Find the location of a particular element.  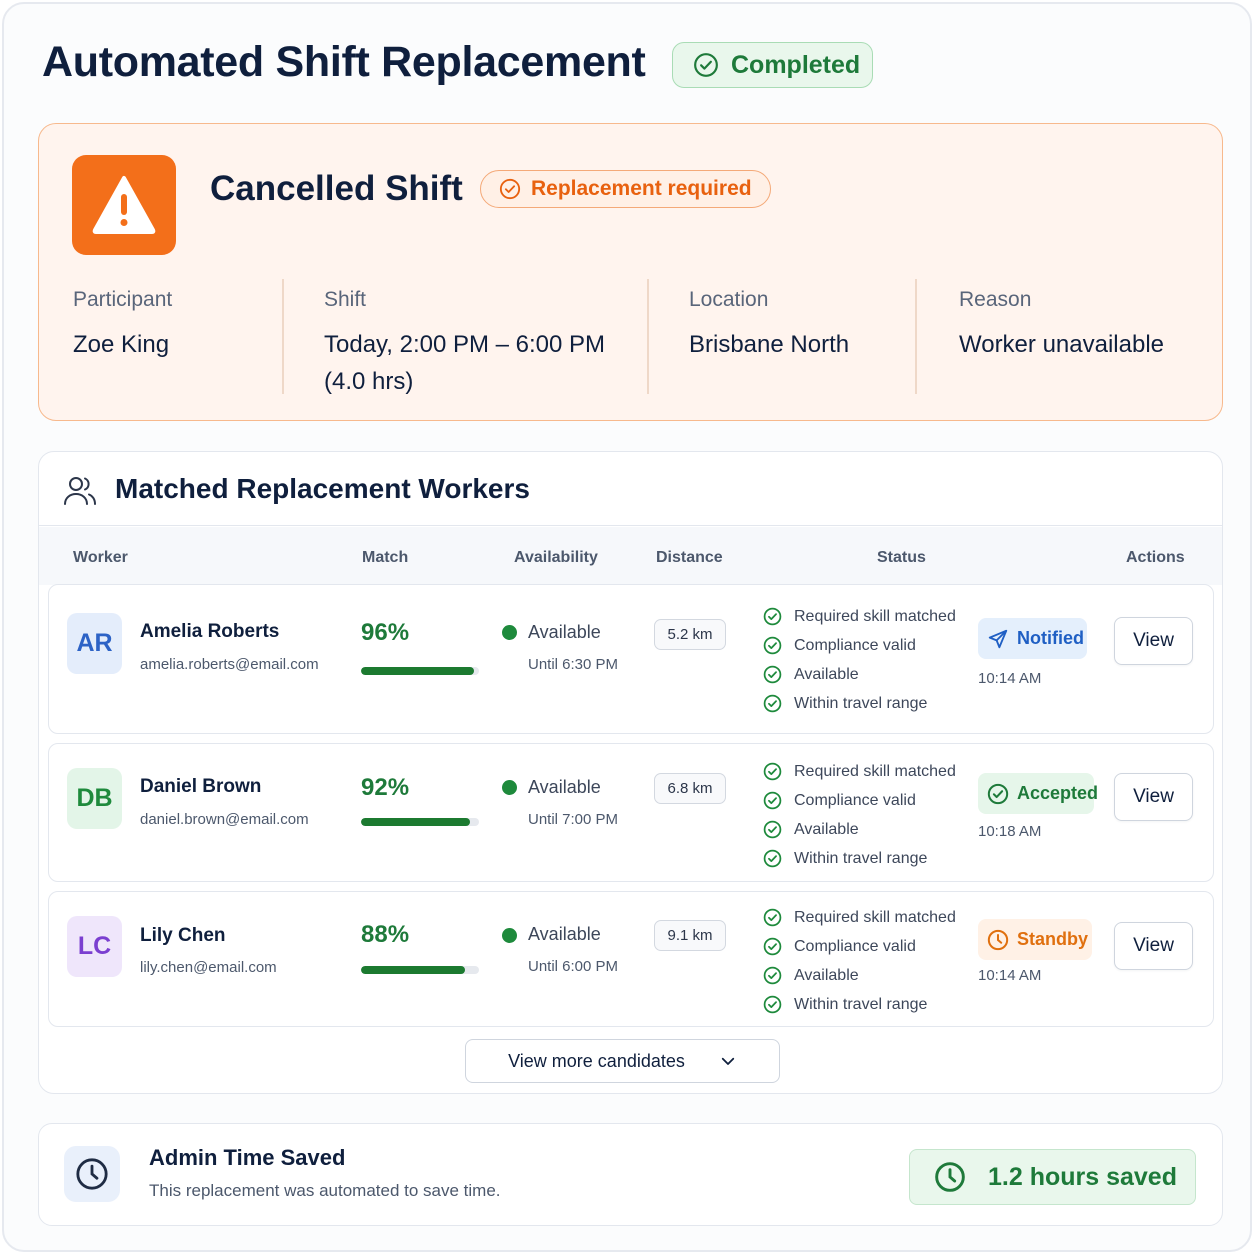

participant-field: Participant Zoe King is located at coordinates (122, 325).